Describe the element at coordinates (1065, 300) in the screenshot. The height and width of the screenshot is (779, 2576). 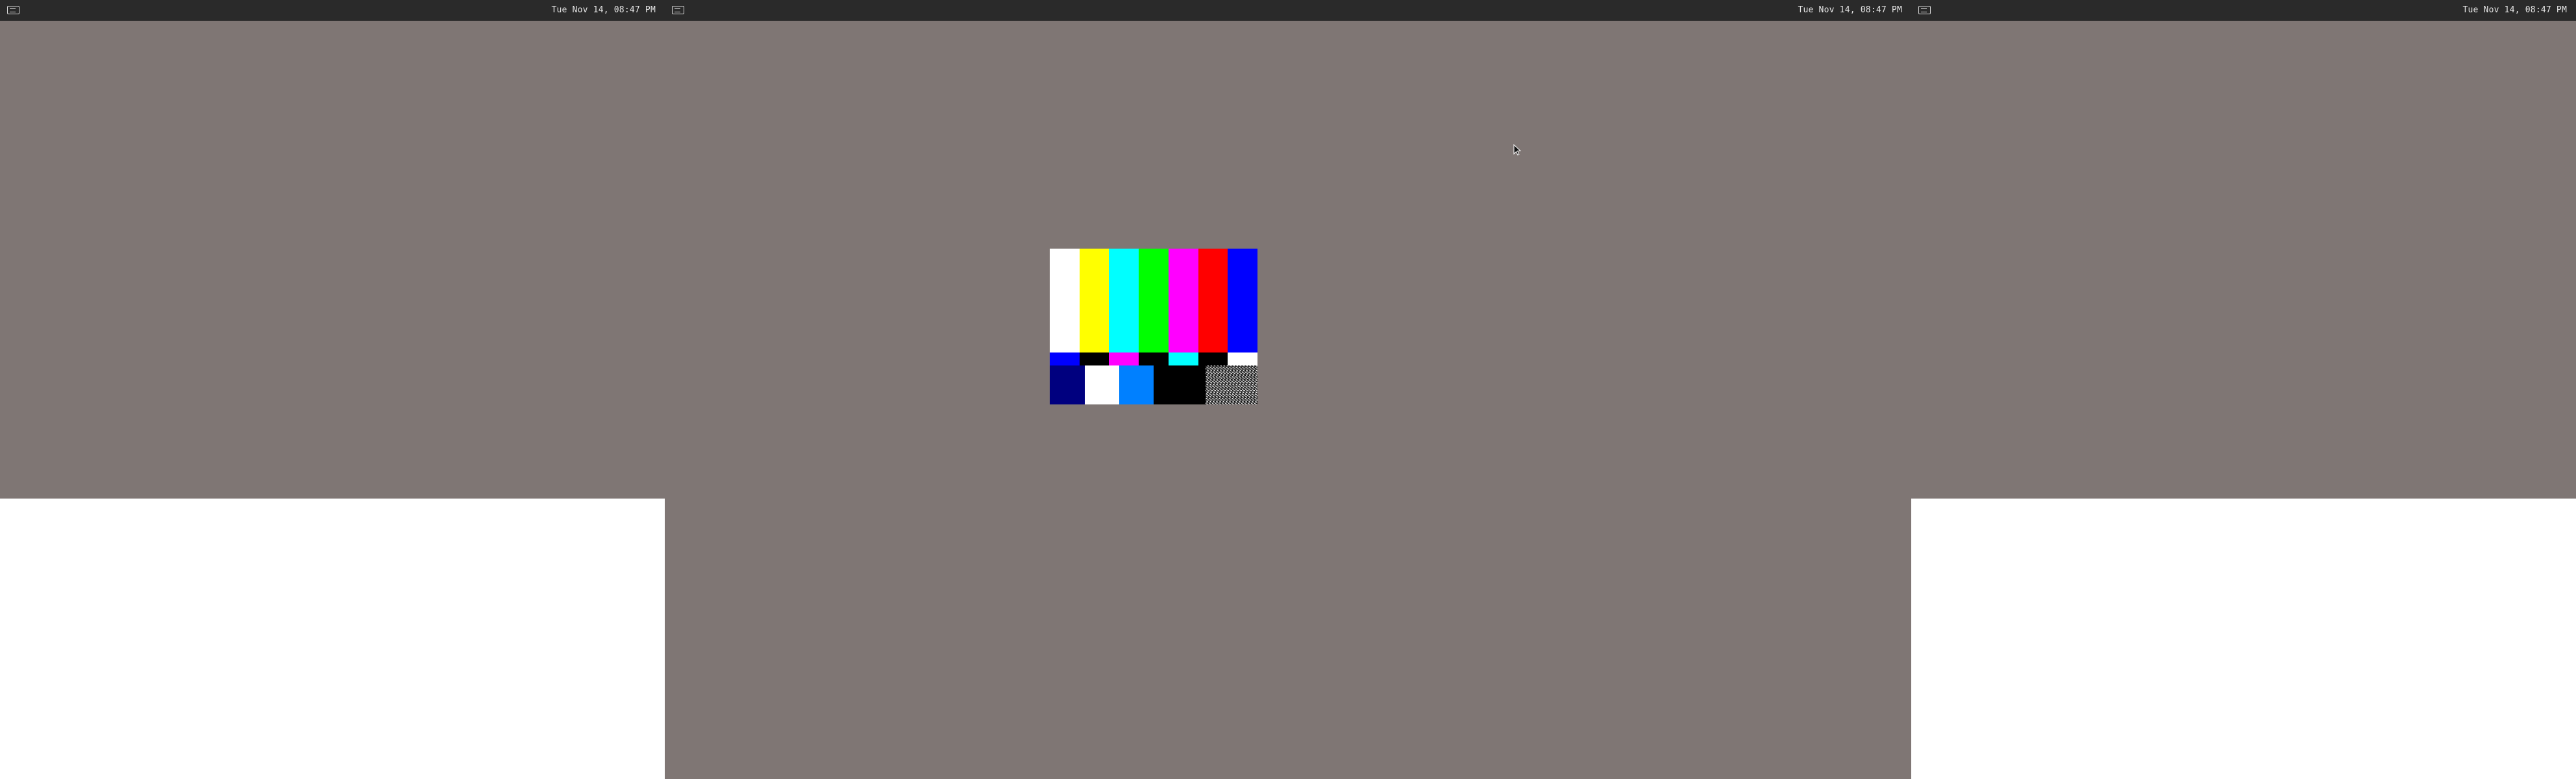
I see `color-bar-white` at that location.